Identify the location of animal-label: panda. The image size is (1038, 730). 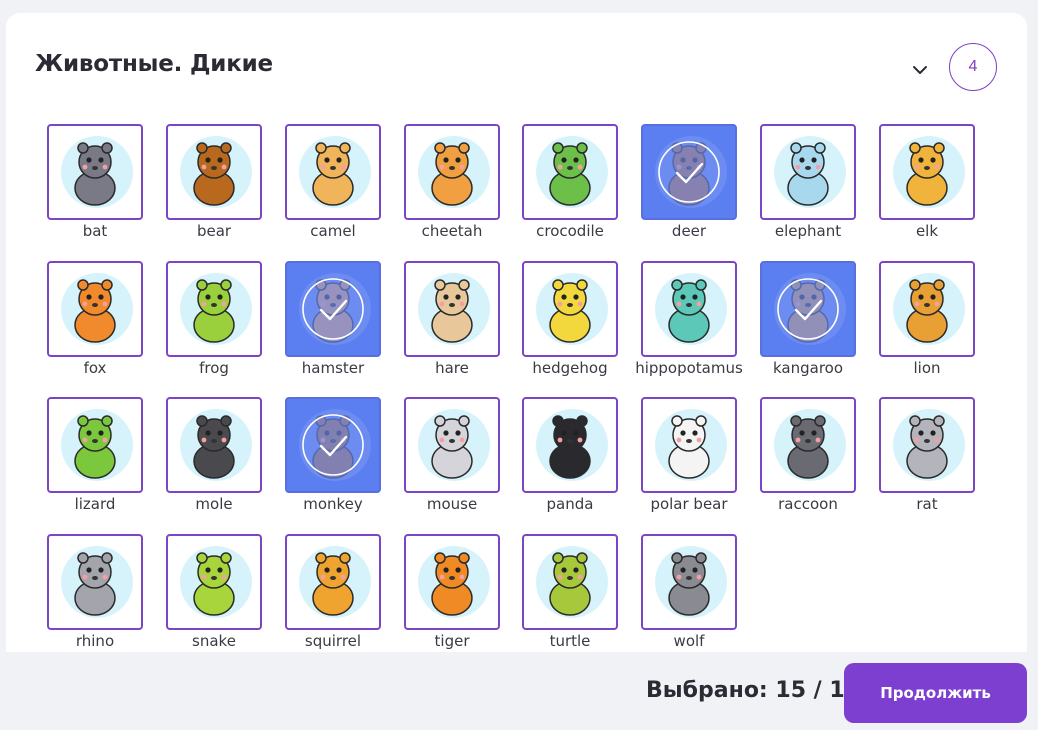
(570, 504).